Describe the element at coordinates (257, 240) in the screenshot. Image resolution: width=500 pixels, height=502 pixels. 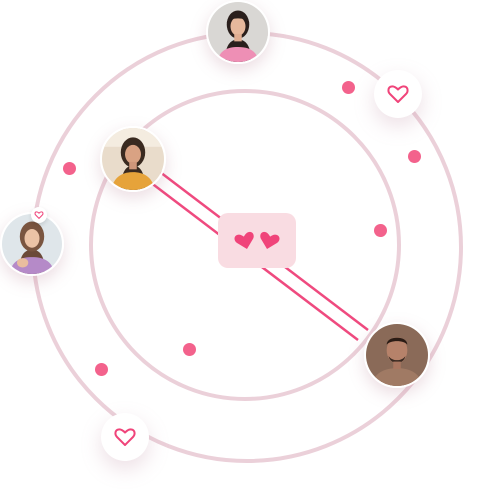
I see `match-card` at that location.